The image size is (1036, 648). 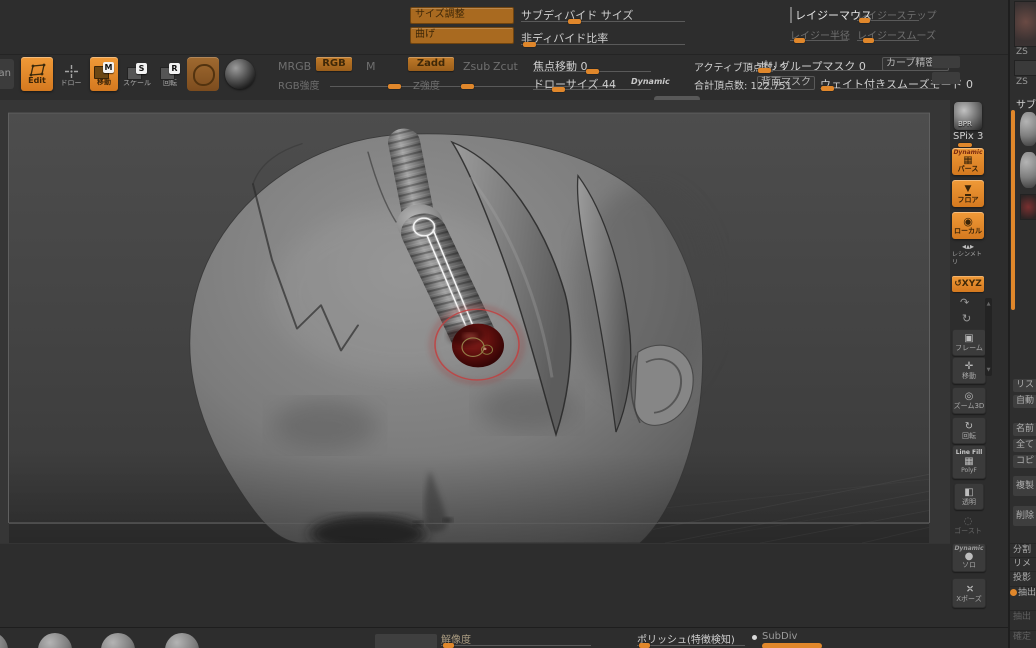 What do you see at coordinates (799, 40) in the screenshot?
I see `lazy-radius-slider-handle` at bounding box center [799, 40].